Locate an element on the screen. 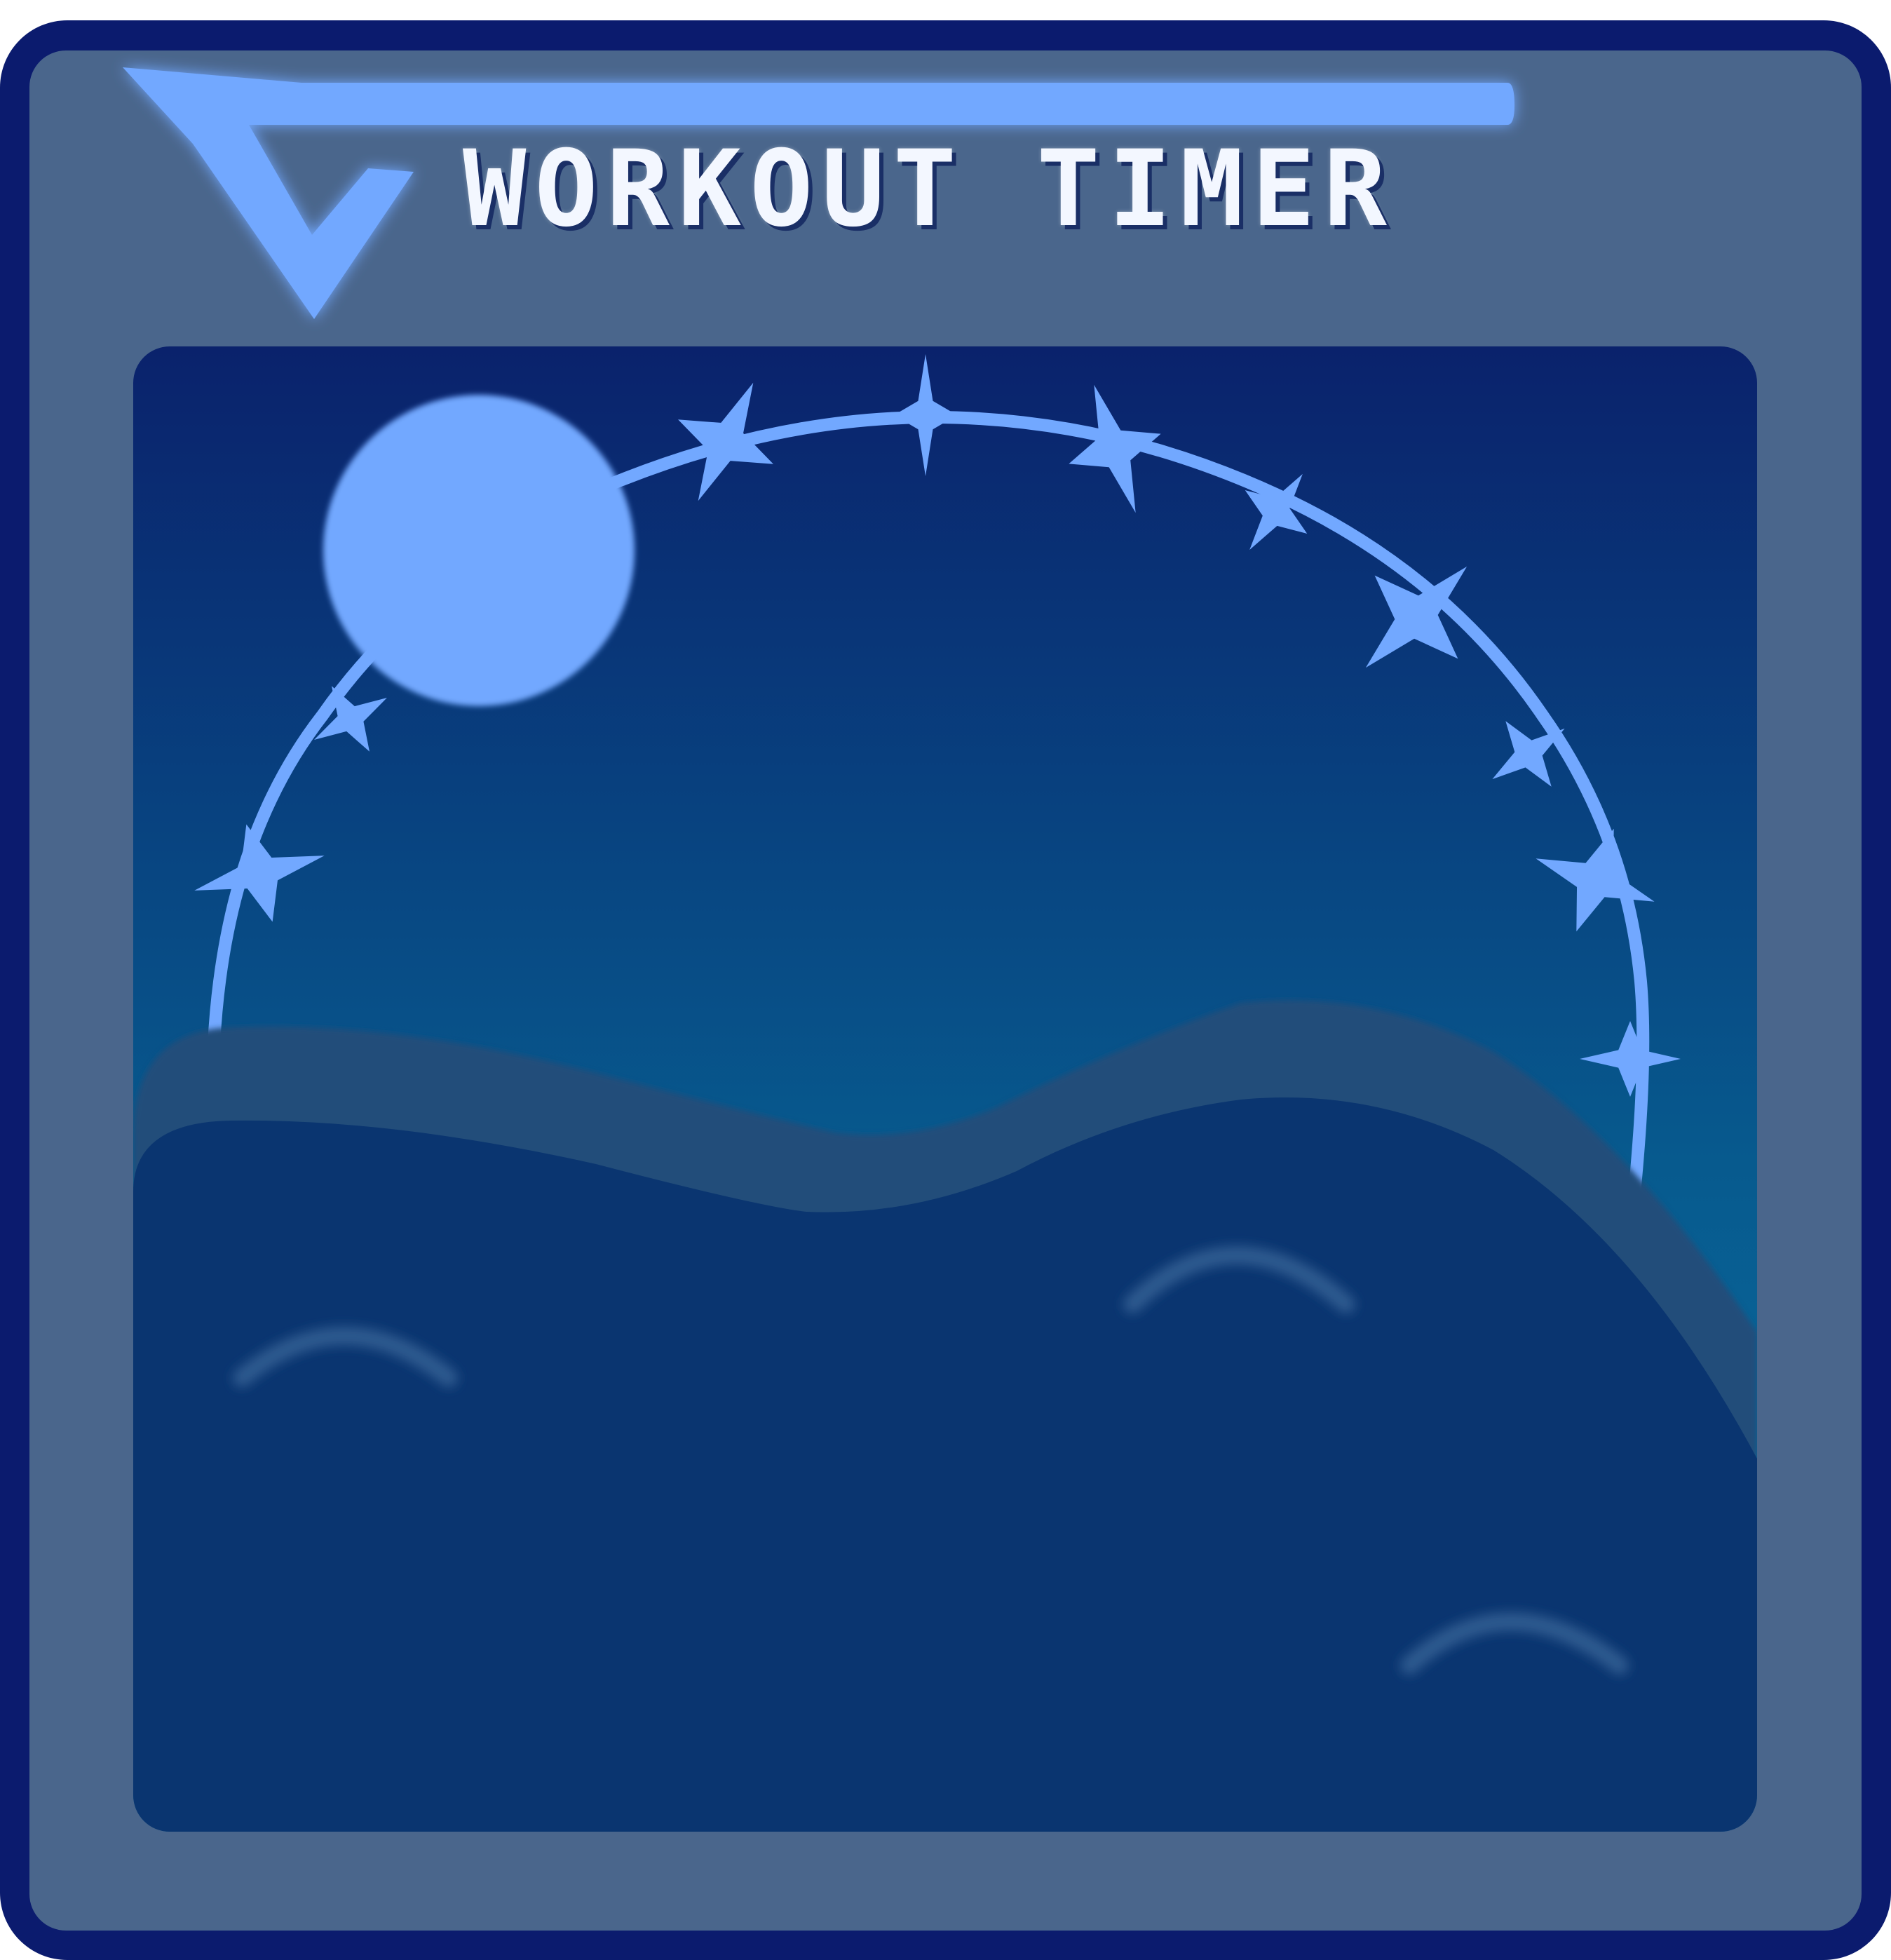 The height and width of the screenshot is (1960, 1891). sun-icon is located at coordinates (479, 550).